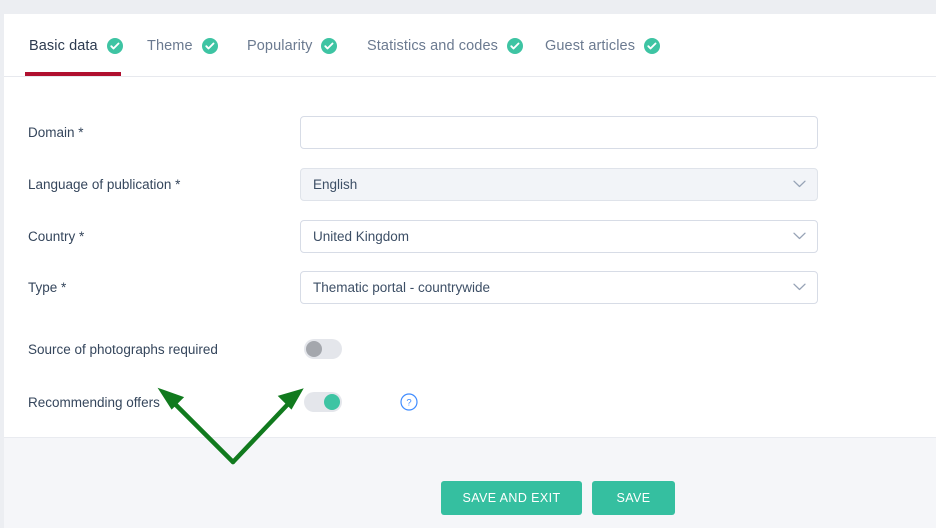  I want to click on form-row-domain: Domain *, so click(470, 132).